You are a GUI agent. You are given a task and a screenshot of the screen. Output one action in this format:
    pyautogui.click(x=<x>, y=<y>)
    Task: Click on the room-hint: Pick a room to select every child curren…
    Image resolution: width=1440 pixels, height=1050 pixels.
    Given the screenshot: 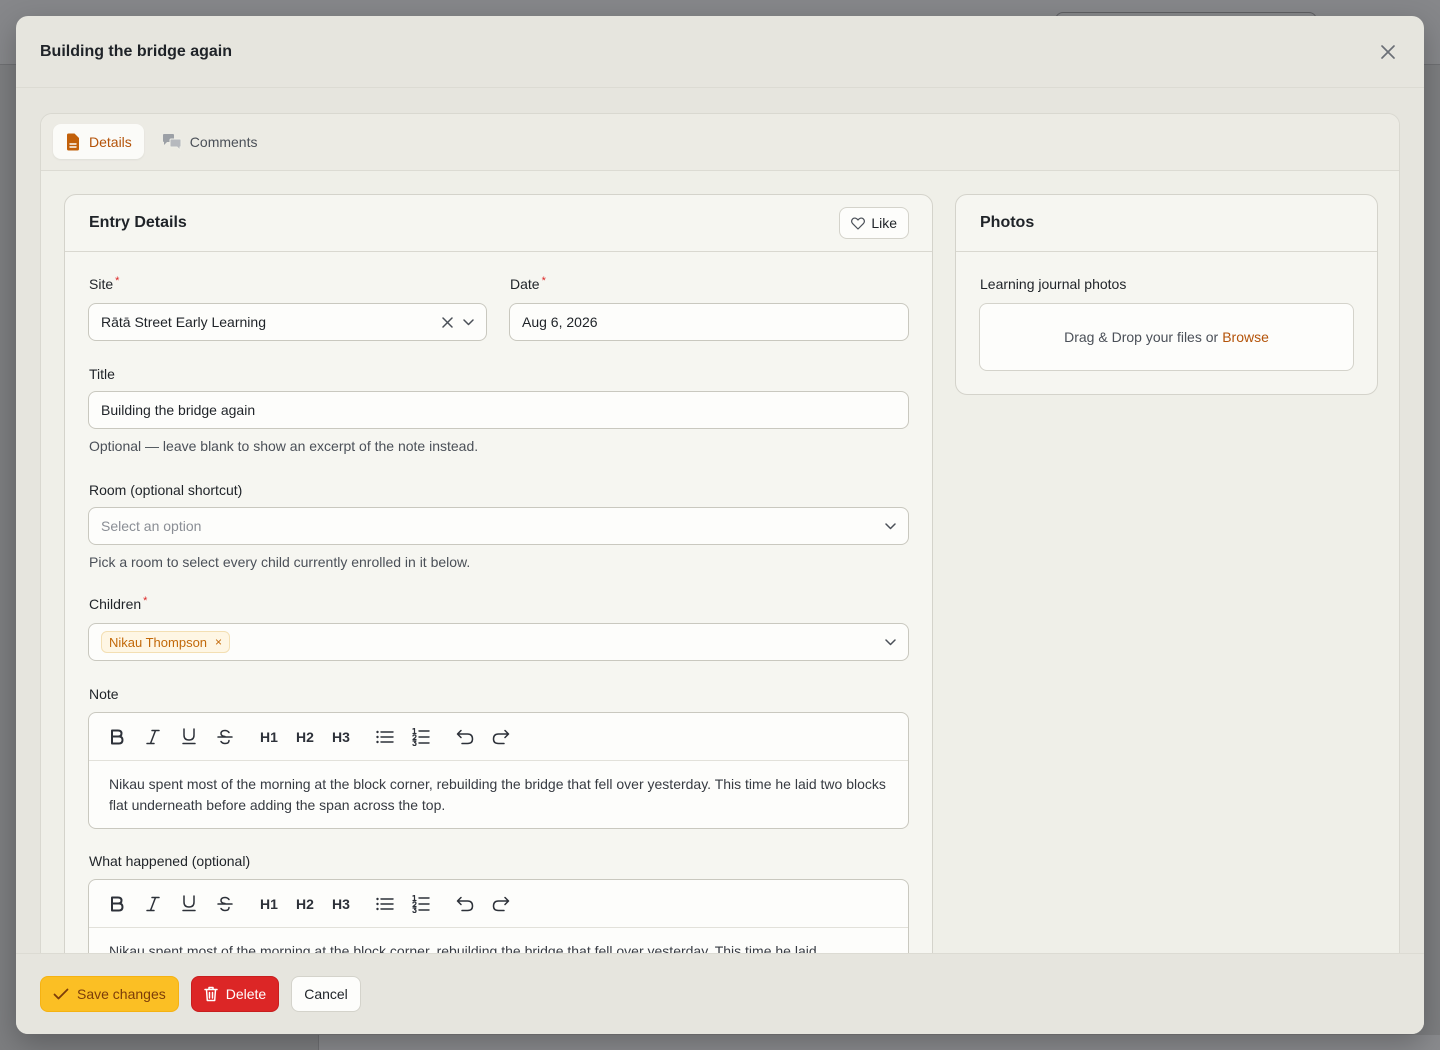 What is the action you would take?
    pyautogui.click(x=280, y=562)
    